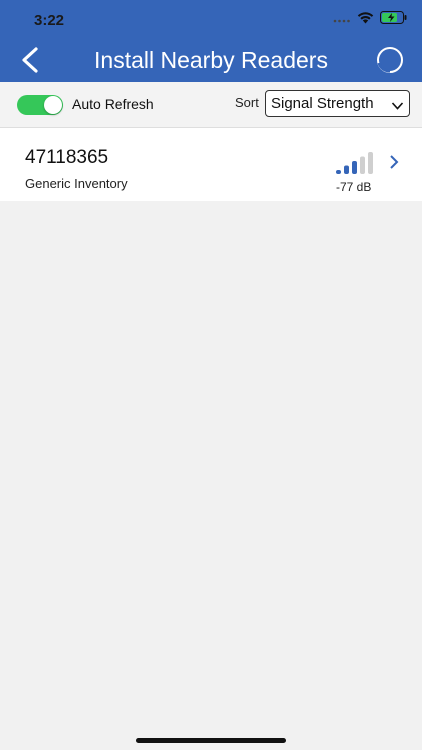 Image resolution: width=422 pixels, height=750 pixels. What do you see at coordinates (67, 157) in the screenshot?
I see `reader-id: 47118365` at bounding box center [67, 157].